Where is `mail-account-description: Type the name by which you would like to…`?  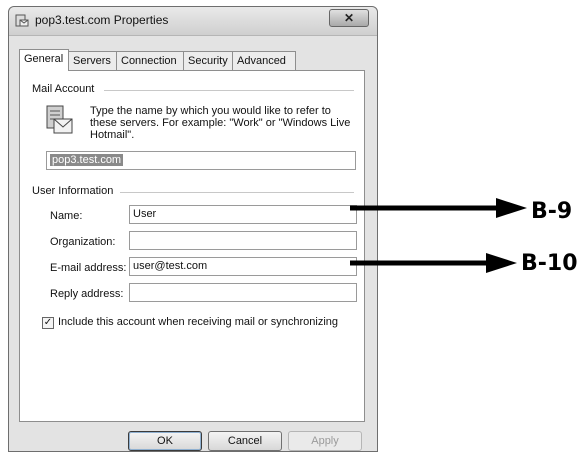
mail-account-description: Type the name by which you would like to… is located at coordinates (220, 123).